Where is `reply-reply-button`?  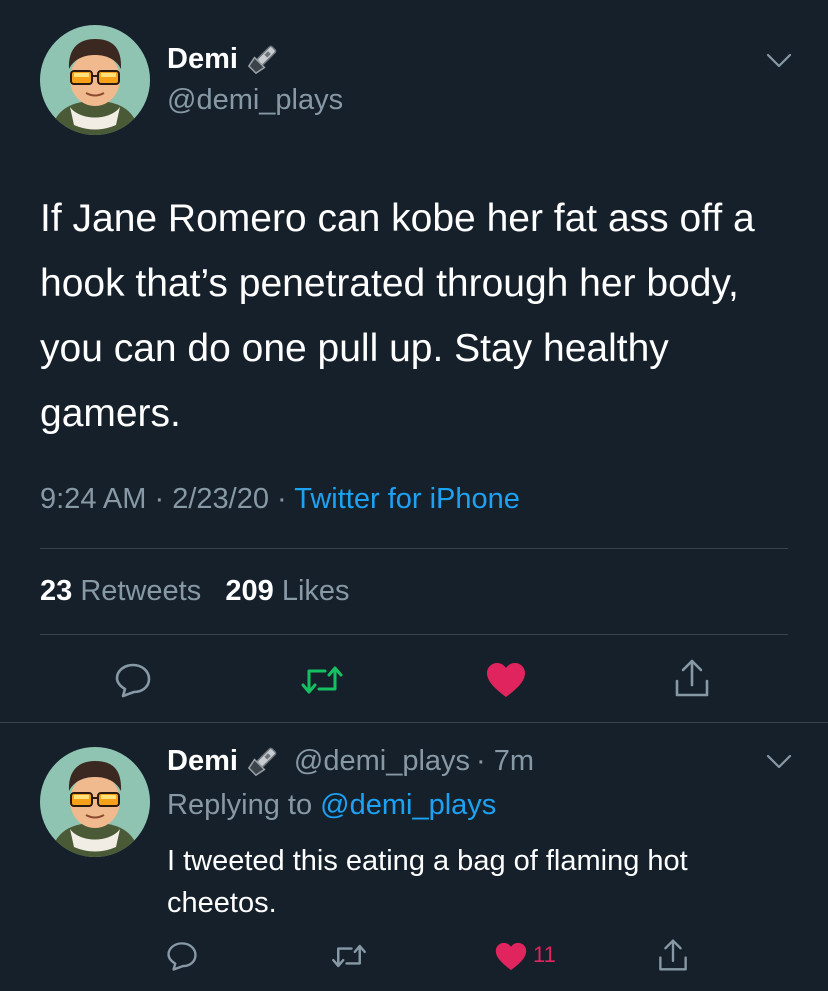 reply-reply-button is located at coordinates (182, 956).